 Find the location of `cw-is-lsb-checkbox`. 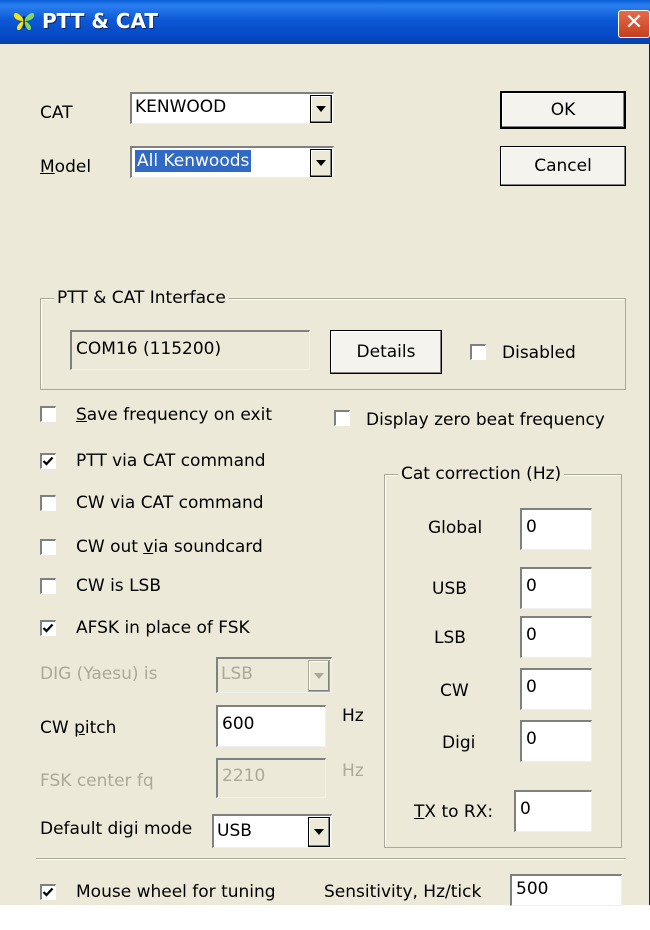

cw-is-lsb-checkbox is located at coordinates (48, 586).